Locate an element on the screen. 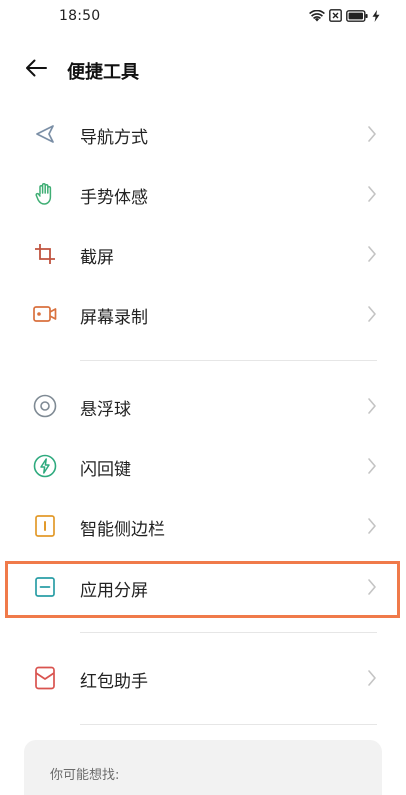 The height and width of the screenshot is (795, 406). header: 便捷工具 is located at coordinates (203, 70).